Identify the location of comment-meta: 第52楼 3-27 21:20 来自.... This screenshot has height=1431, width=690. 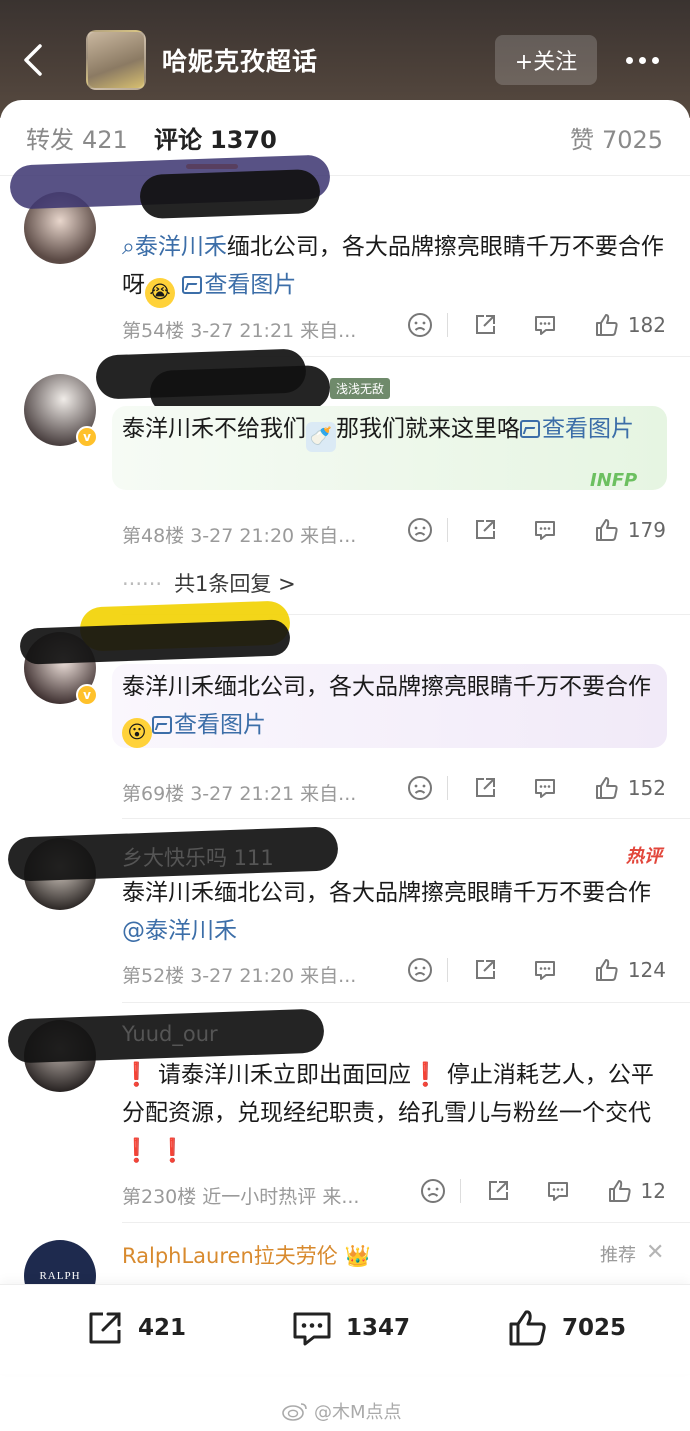
(239, 976).